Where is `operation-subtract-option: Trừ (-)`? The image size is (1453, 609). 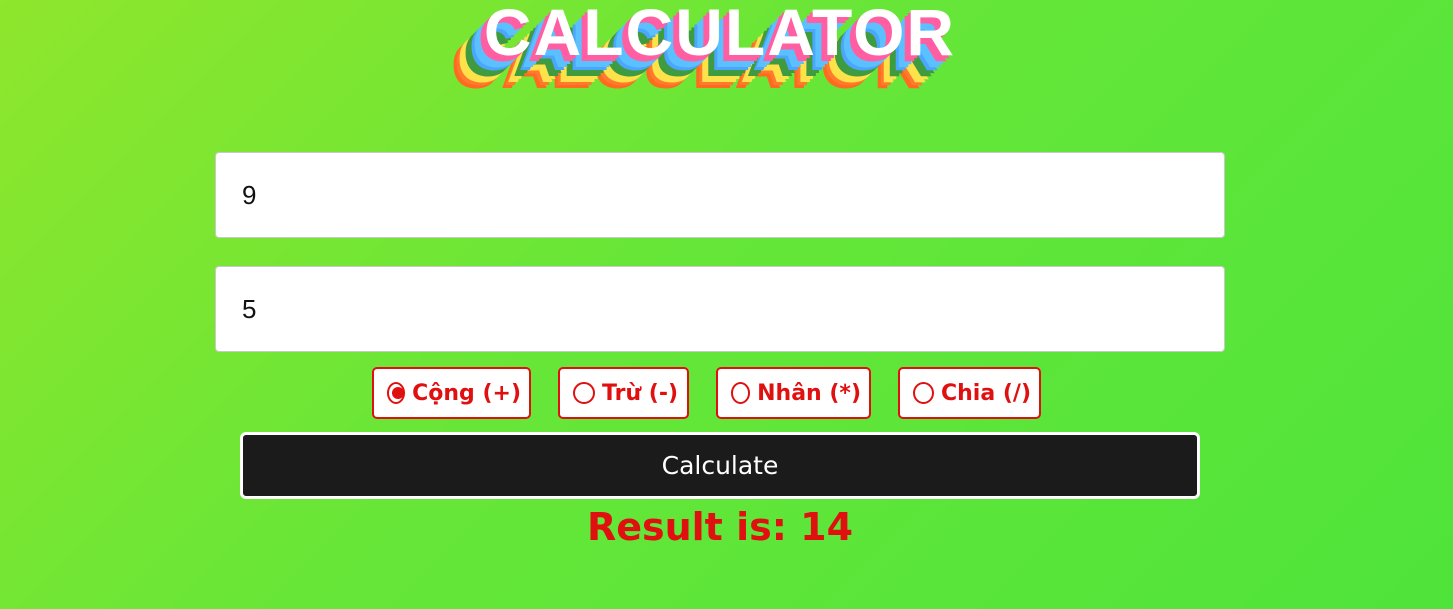
operation-subtract-option: Trừ (-) is located at coordinates (623, 393).